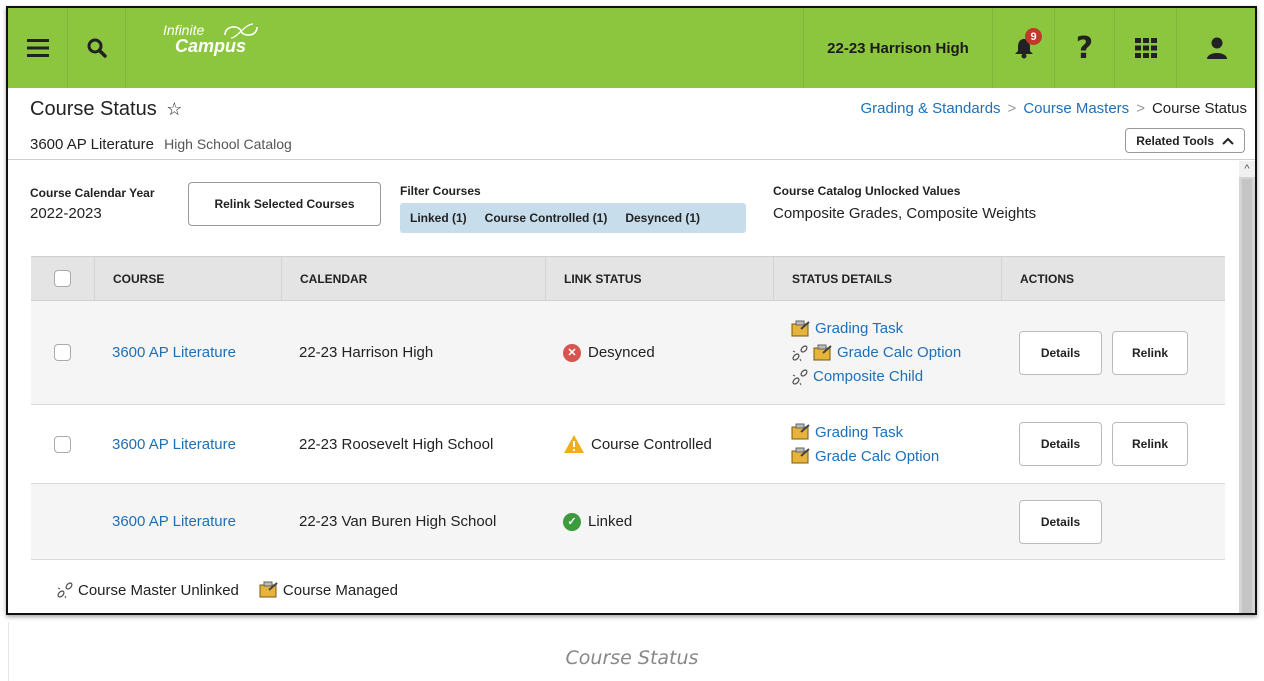  I want to click on top-bar: Infinite Campus 22-23 Harrison High 9 ?, so click(631, 48).